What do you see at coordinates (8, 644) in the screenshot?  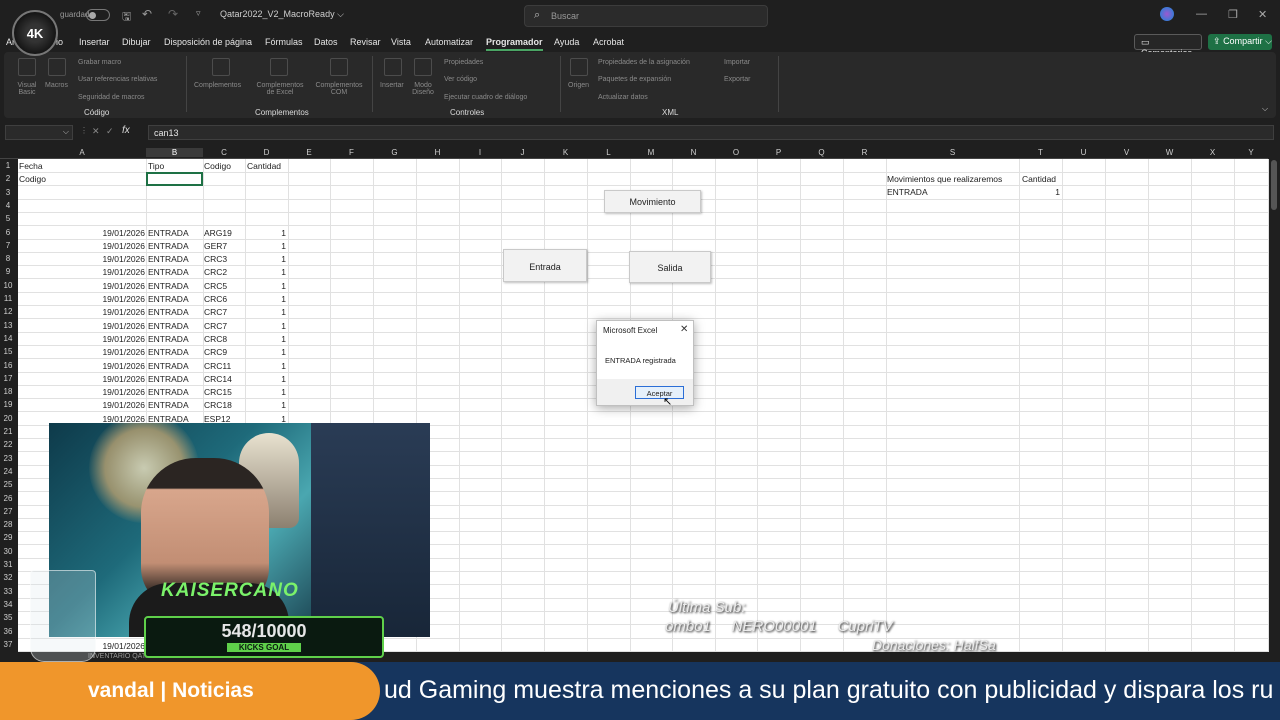 I see `row-header: 37` at bounding box center [8, 644].